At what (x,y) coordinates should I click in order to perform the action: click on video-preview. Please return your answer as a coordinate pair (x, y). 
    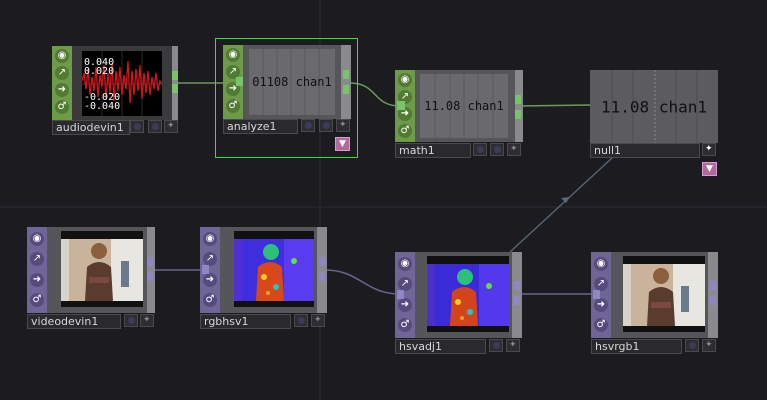
    Looking at the image, I should click on (468, 294).